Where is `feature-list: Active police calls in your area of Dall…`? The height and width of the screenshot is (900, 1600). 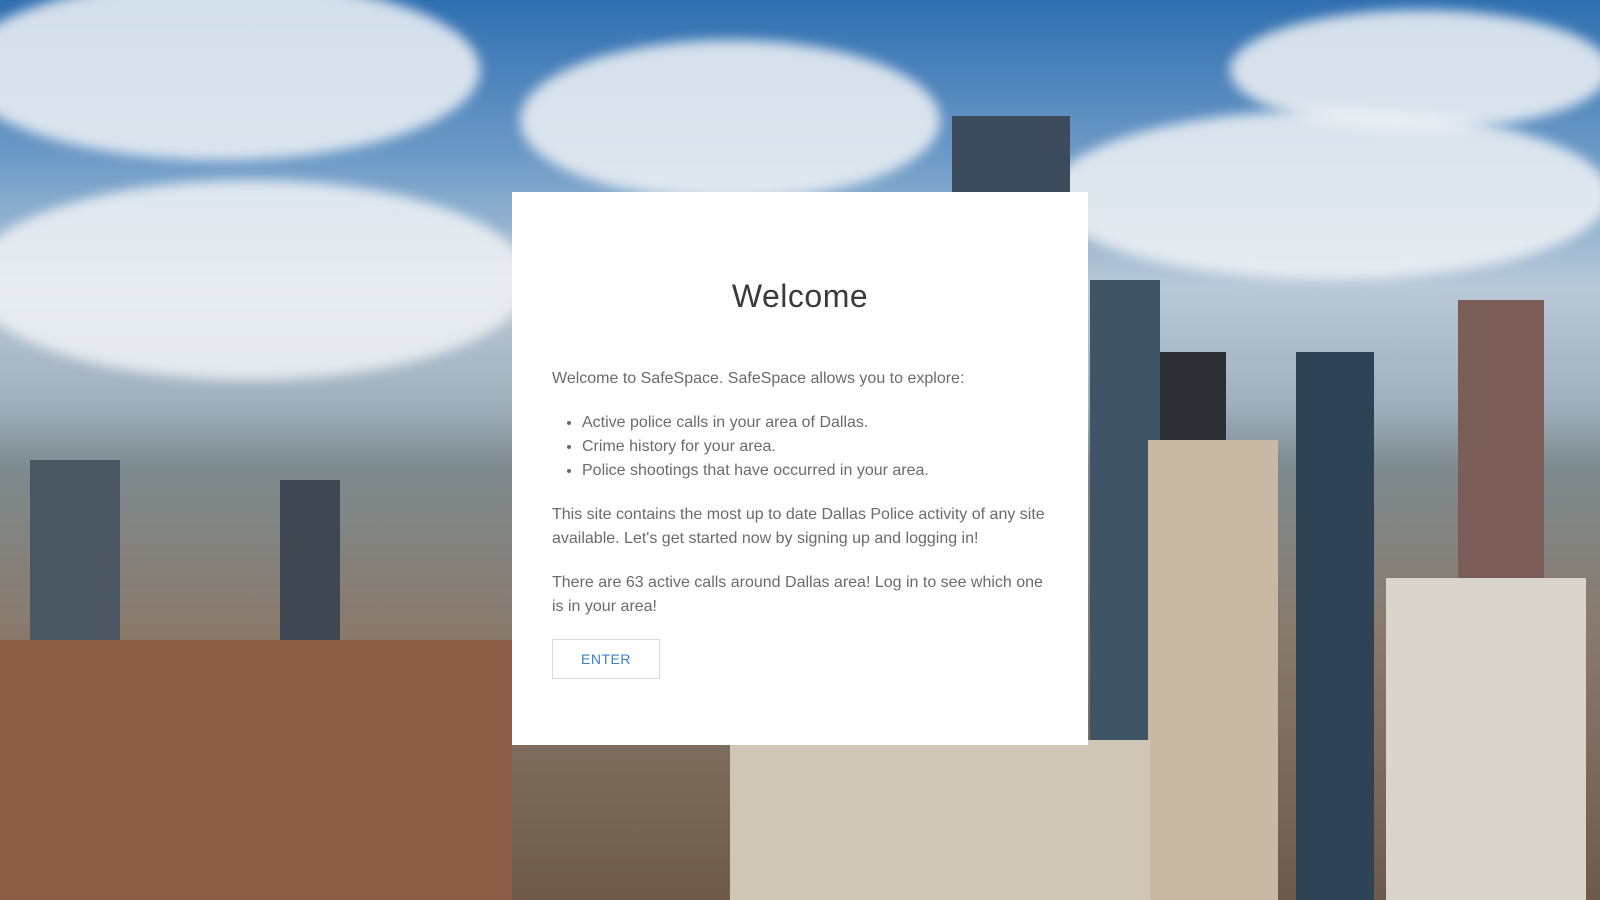
feature-list: Active police calls in your area of Dall… is located at coordinates (800, 447).